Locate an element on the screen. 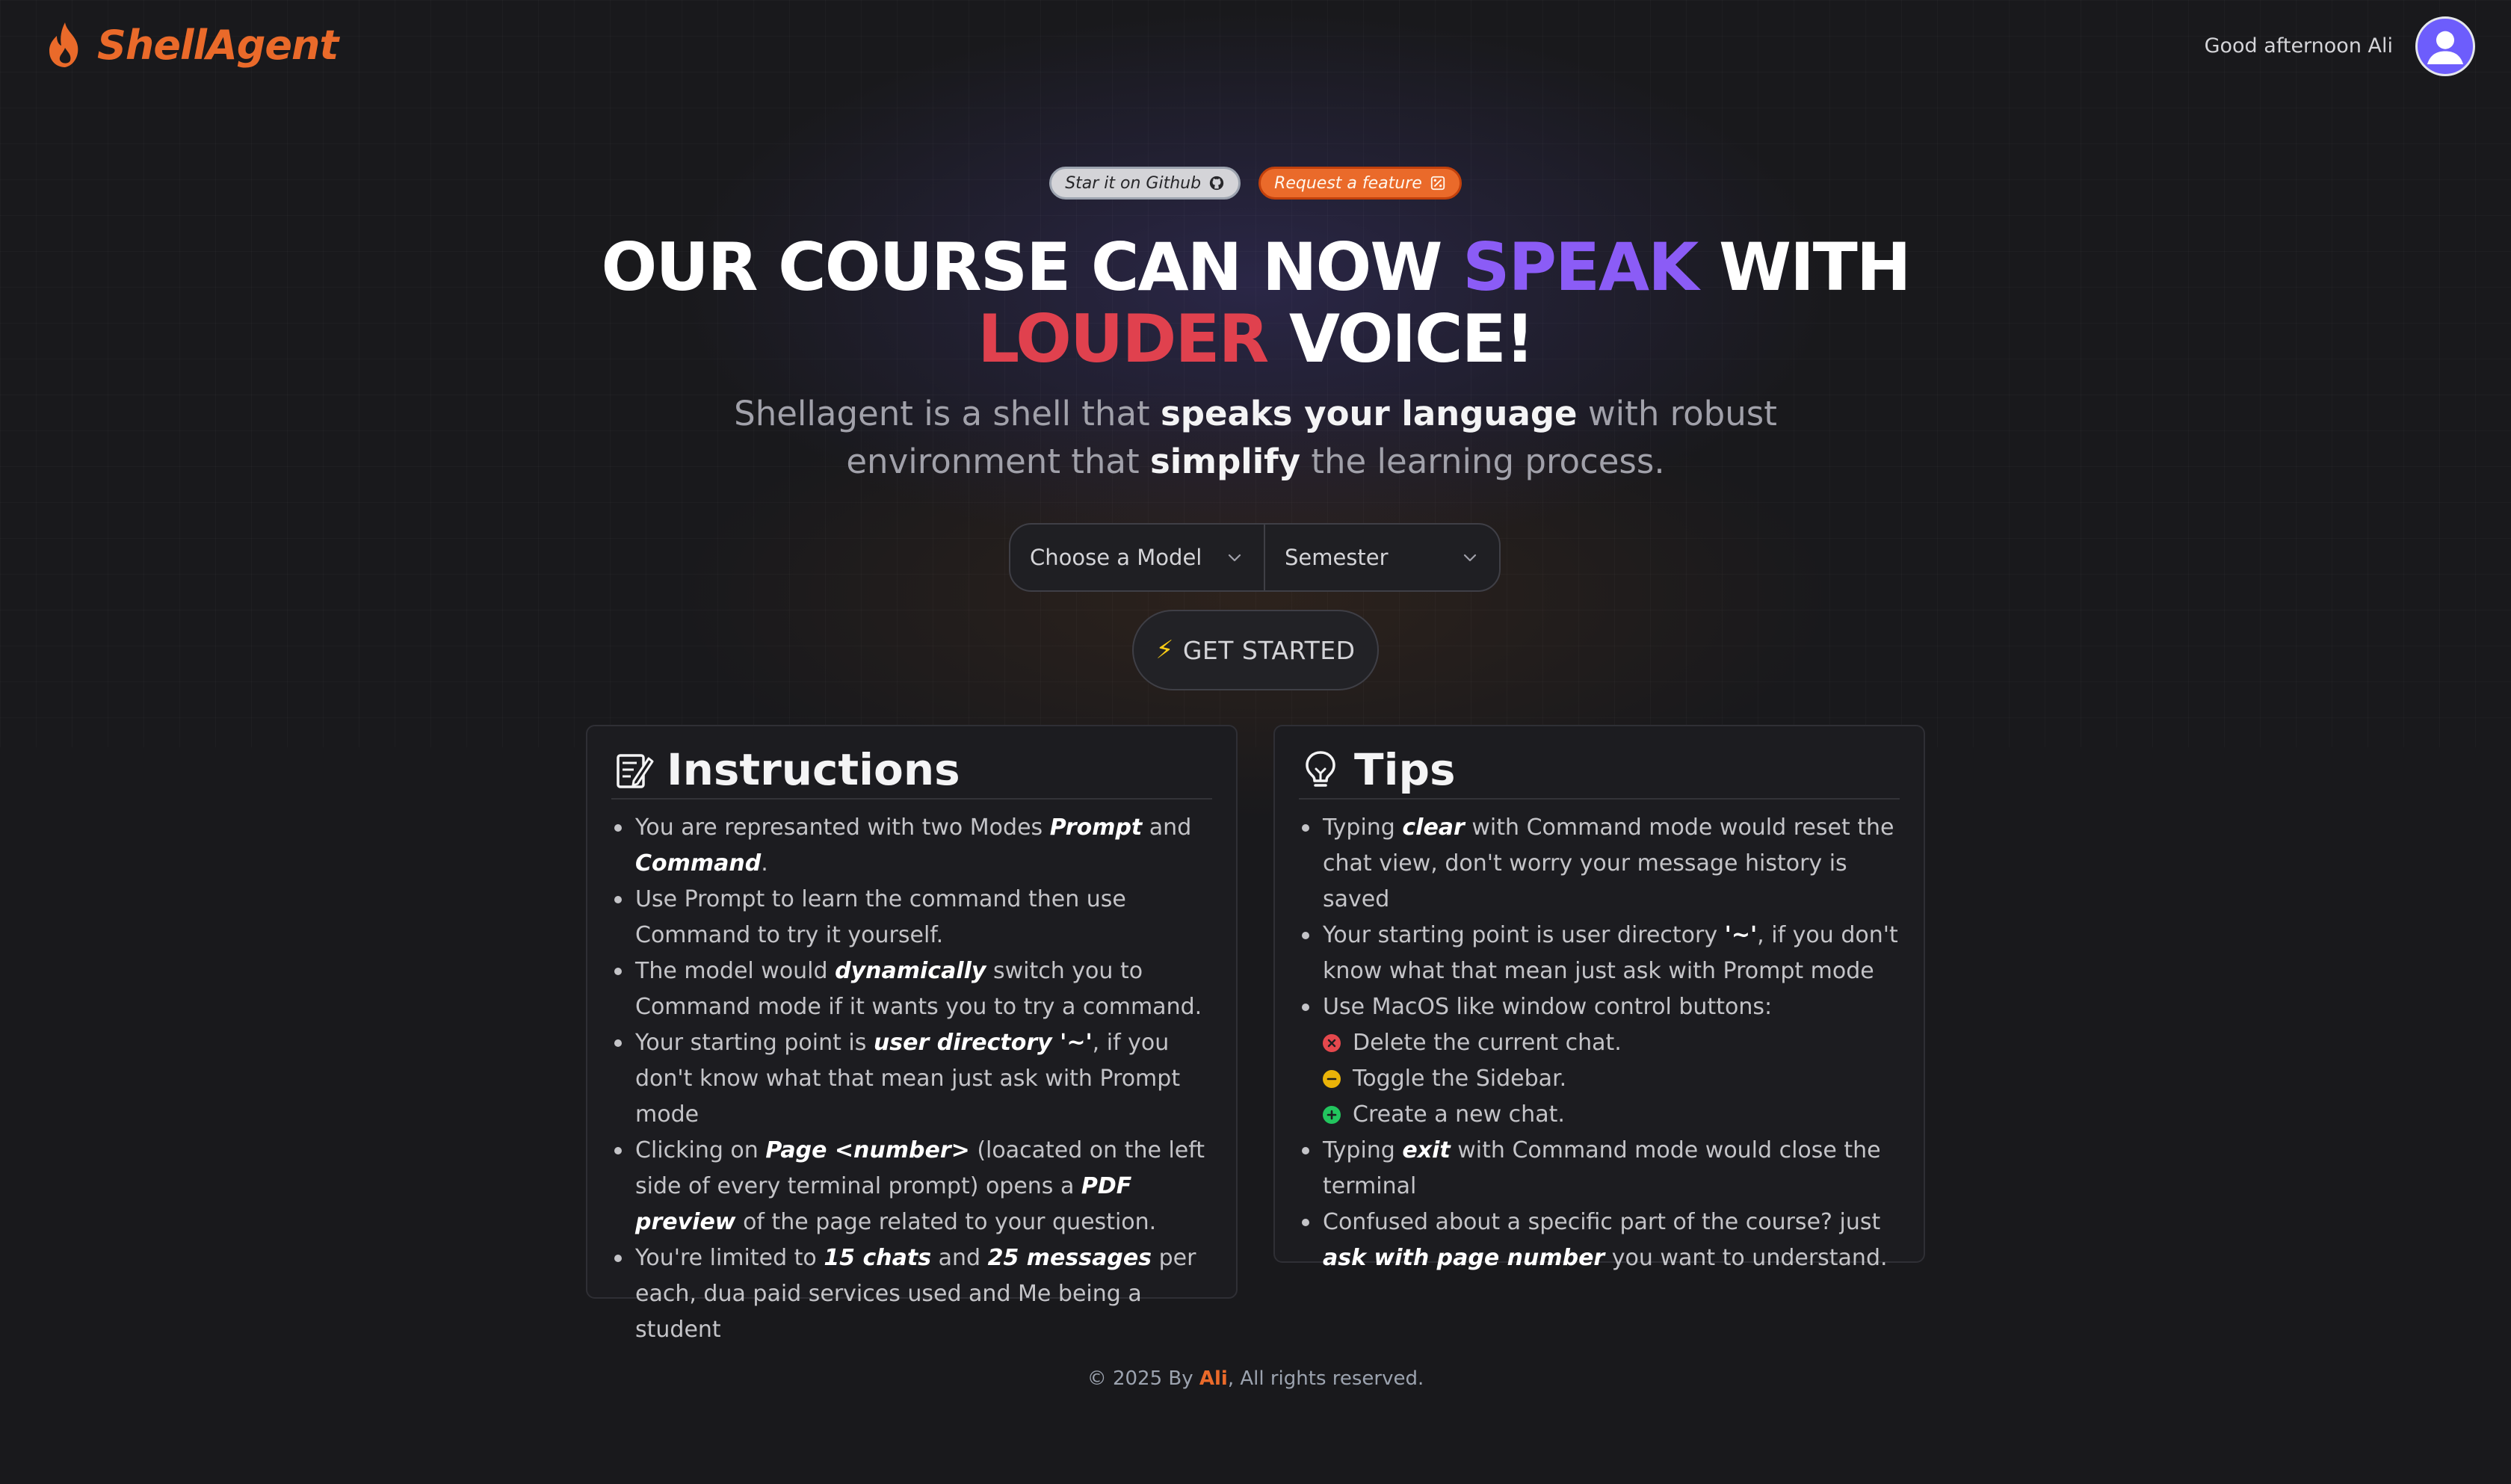 The height and width of the screenshot is (1484, 2511). list-item-emphasis: 15 chats is located at coordinates (878, 1258).